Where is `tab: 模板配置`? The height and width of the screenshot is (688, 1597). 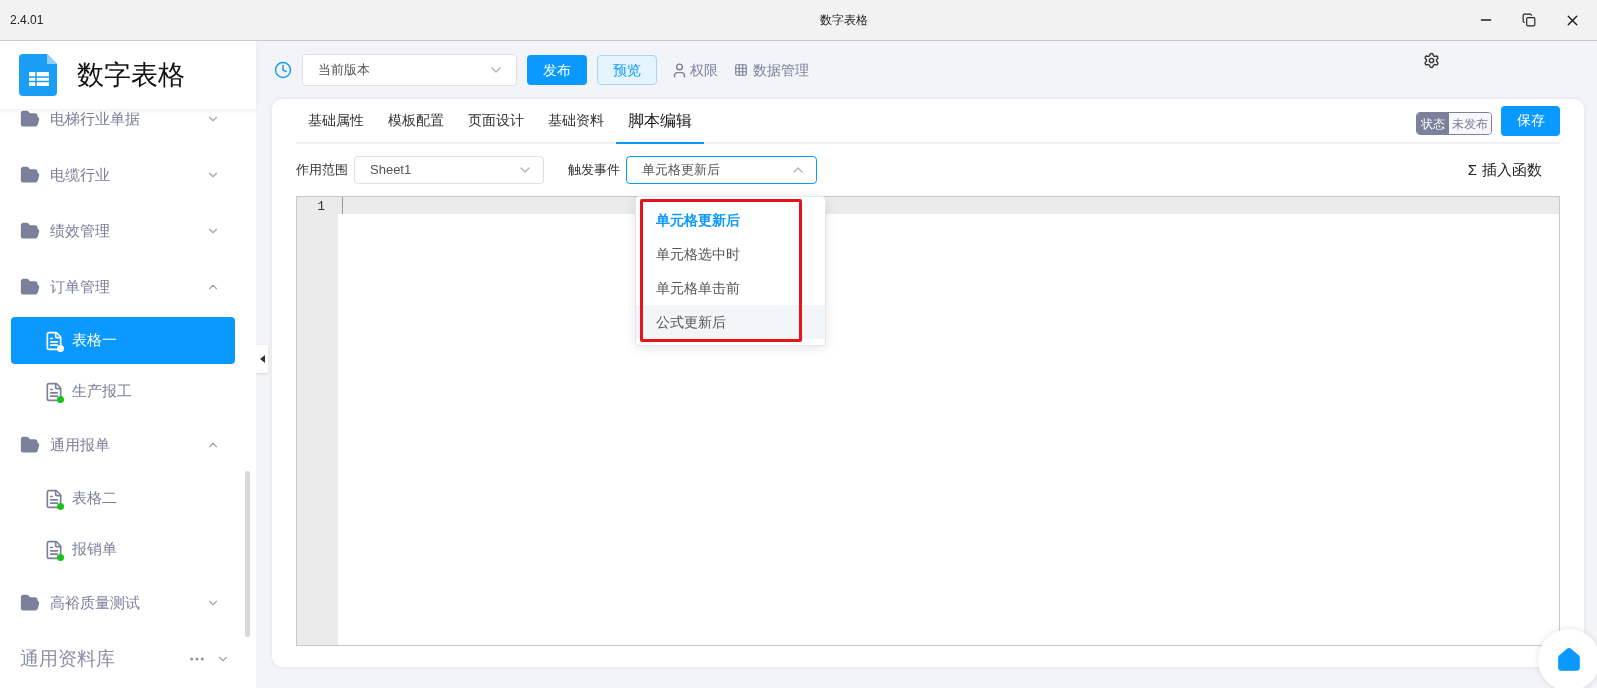 tab: 模板配置 is located at coordinates (416, 121).